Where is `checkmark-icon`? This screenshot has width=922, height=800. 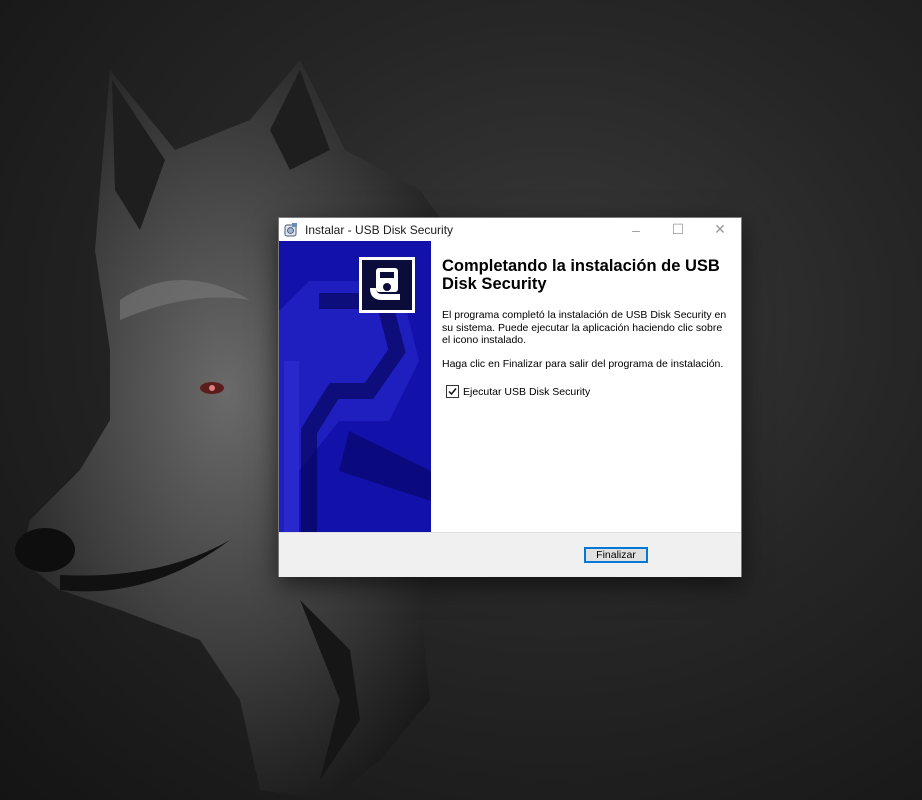 checkmark-icon is located at coordinates (452, 392).